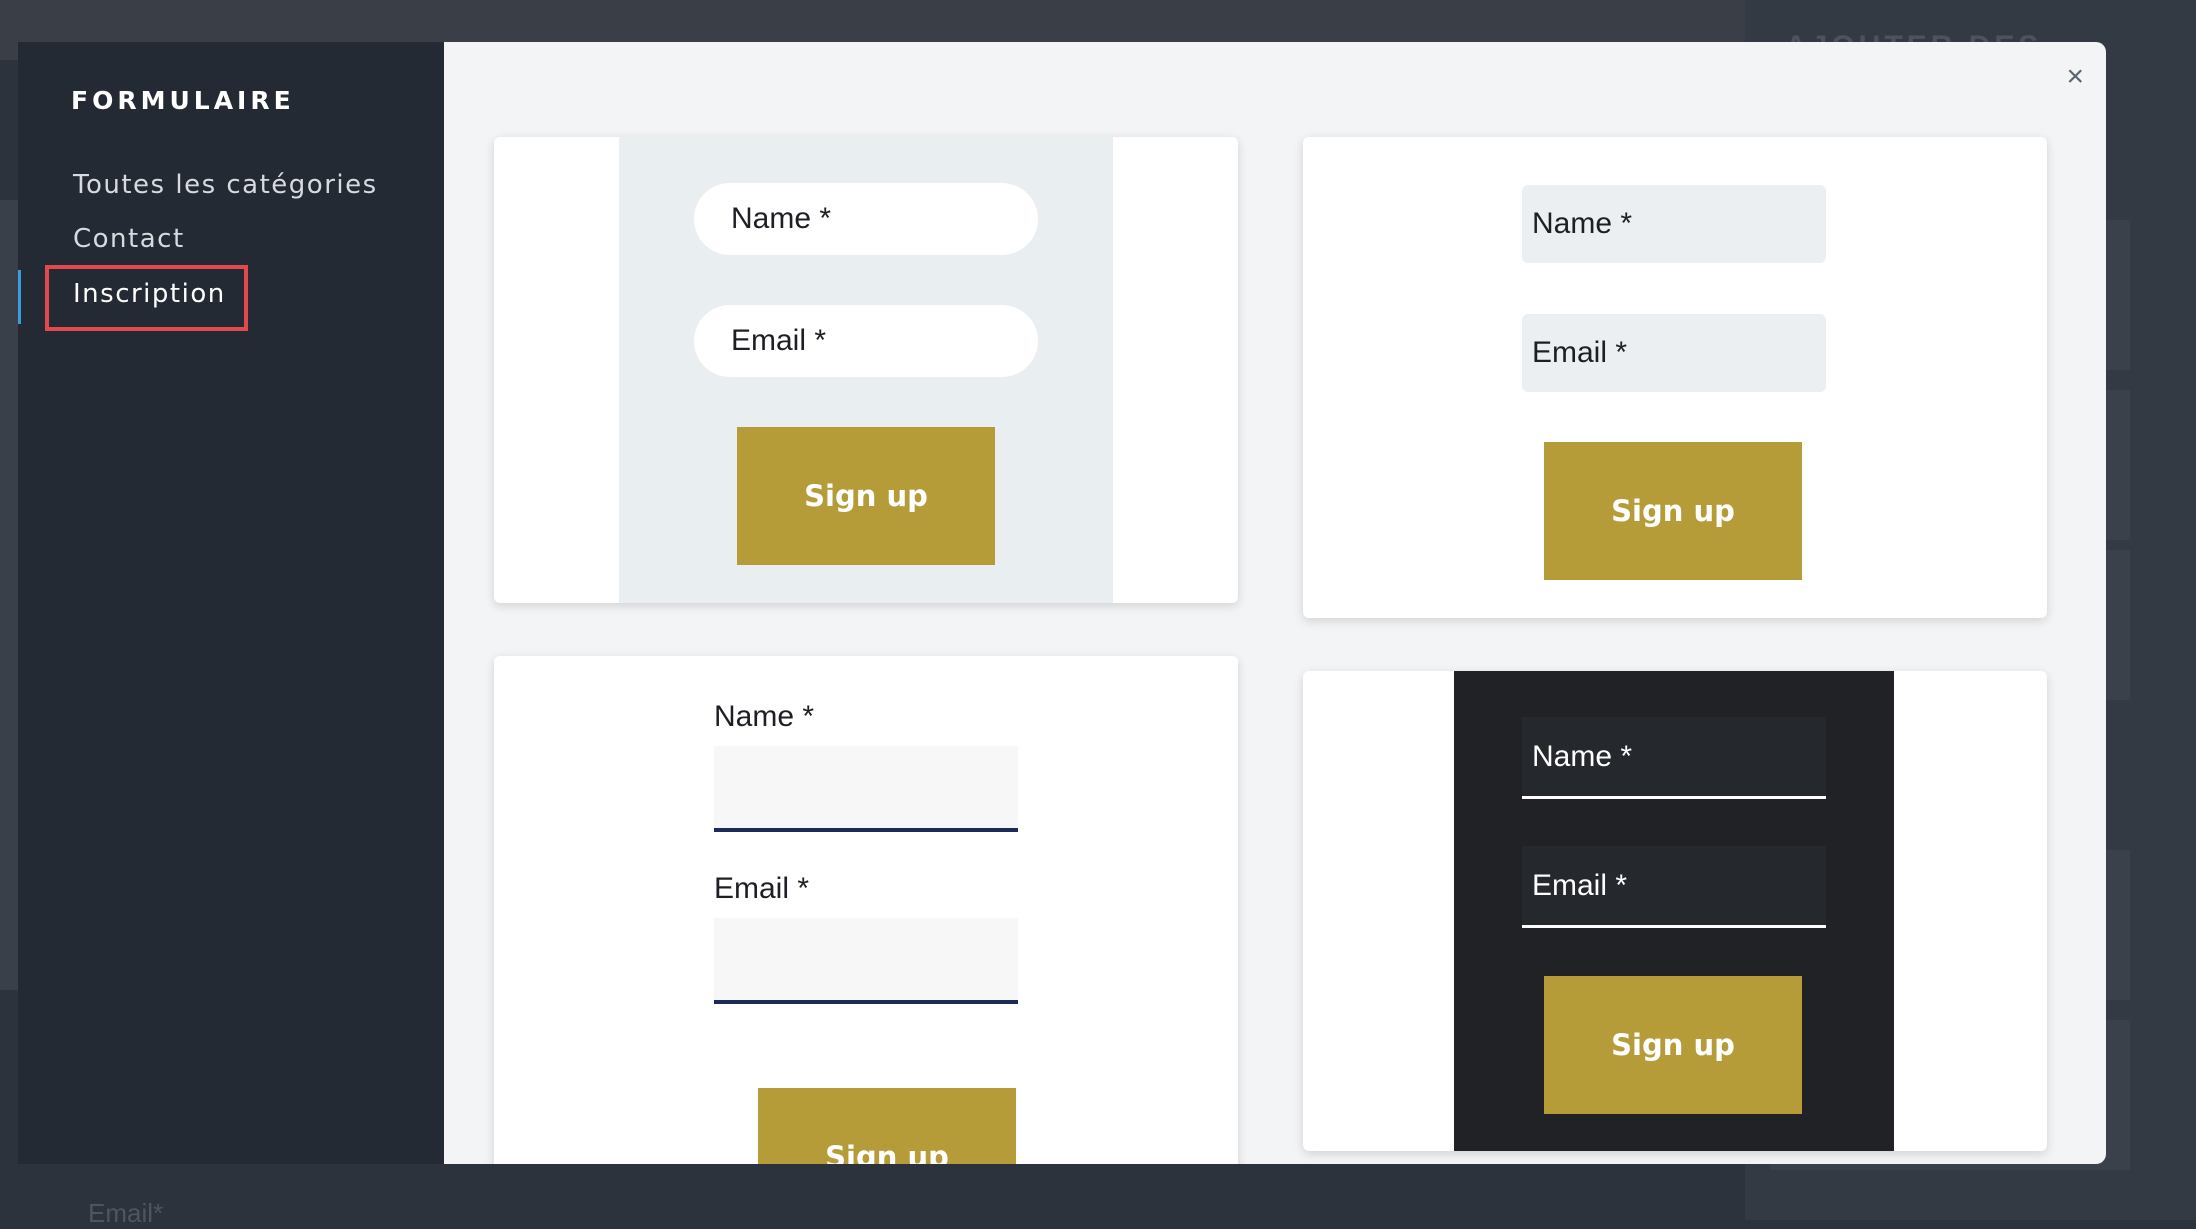 The width and height of the screenshot is (2196, 1229). What do you see at coordinates (225, 185) in the screenshot?
I see `category-all: Toutes les catégories` at bounding box center [225, 185].